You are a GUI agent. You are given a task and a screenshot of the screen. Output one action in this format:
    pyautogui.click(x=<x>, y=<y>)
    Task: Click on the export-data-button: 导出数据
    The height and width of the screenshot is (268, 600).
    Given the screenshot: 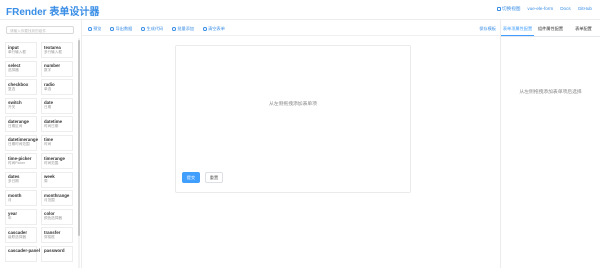 What is the action you would take?
    pyautogui.click(x=121, y=29)
    